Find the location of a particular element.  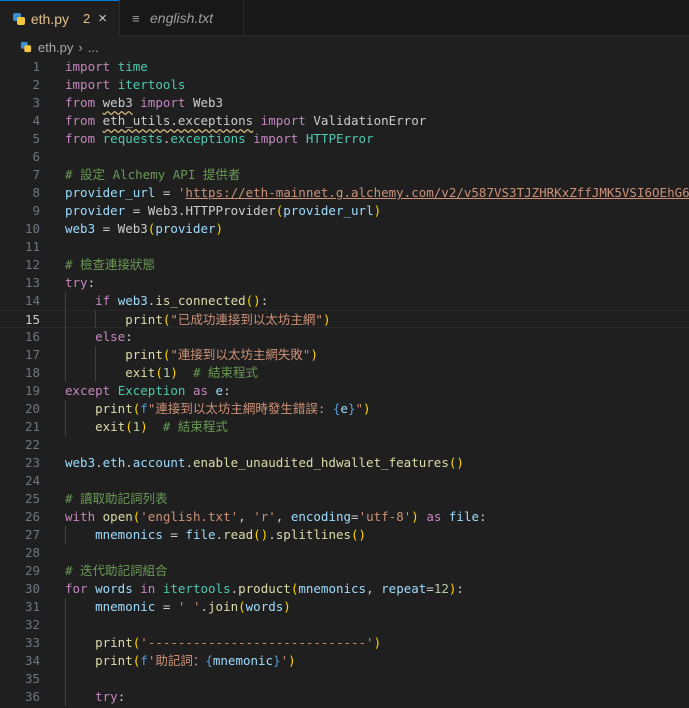

code-token: { is located at coordinates (209, 660).